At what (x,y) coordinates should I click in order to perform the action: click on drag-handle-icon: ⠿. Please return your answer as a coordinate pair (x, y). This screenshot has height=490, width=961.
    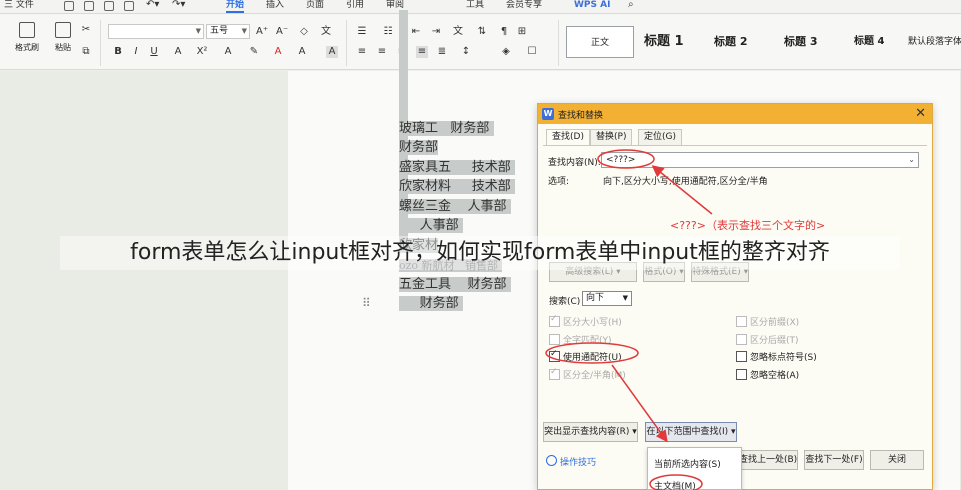
    Looking at the image, I should click on (366, 303).